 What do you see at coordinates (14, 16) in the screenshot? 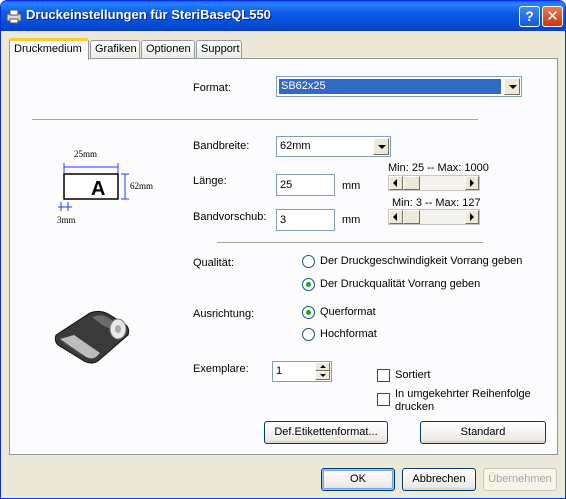
I see `printer-icon` at bounding box center [14, 16].